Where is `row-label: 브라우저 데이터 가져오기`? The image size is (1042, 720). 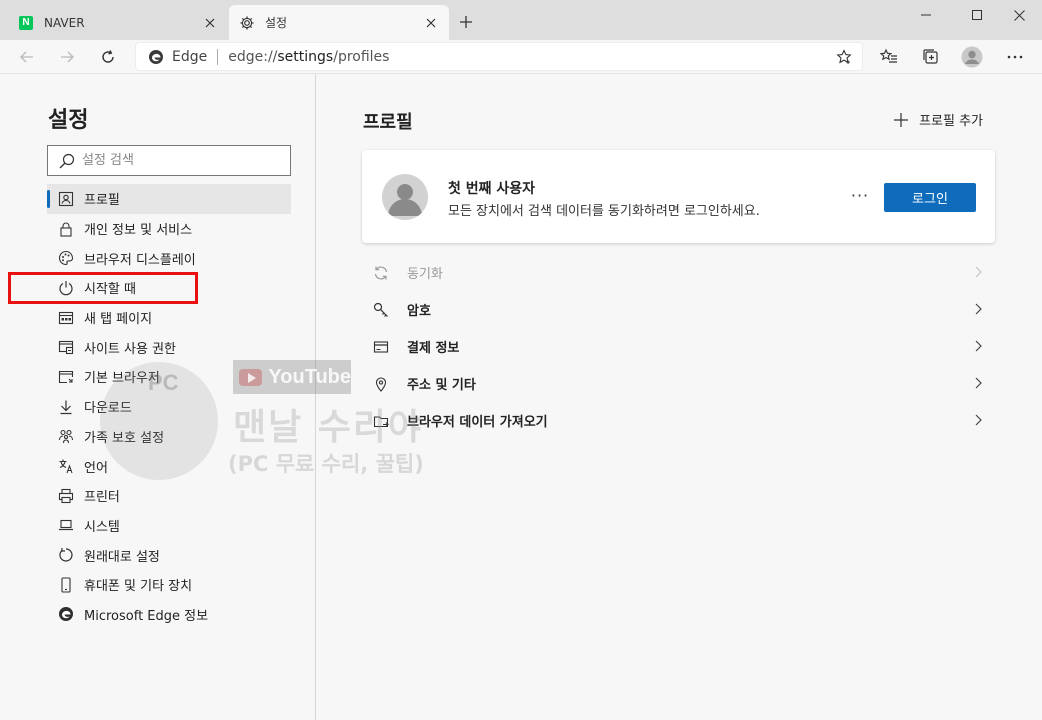
row-label: 브라우저 데이터 가져오기 is located at coordinates (477, 422).